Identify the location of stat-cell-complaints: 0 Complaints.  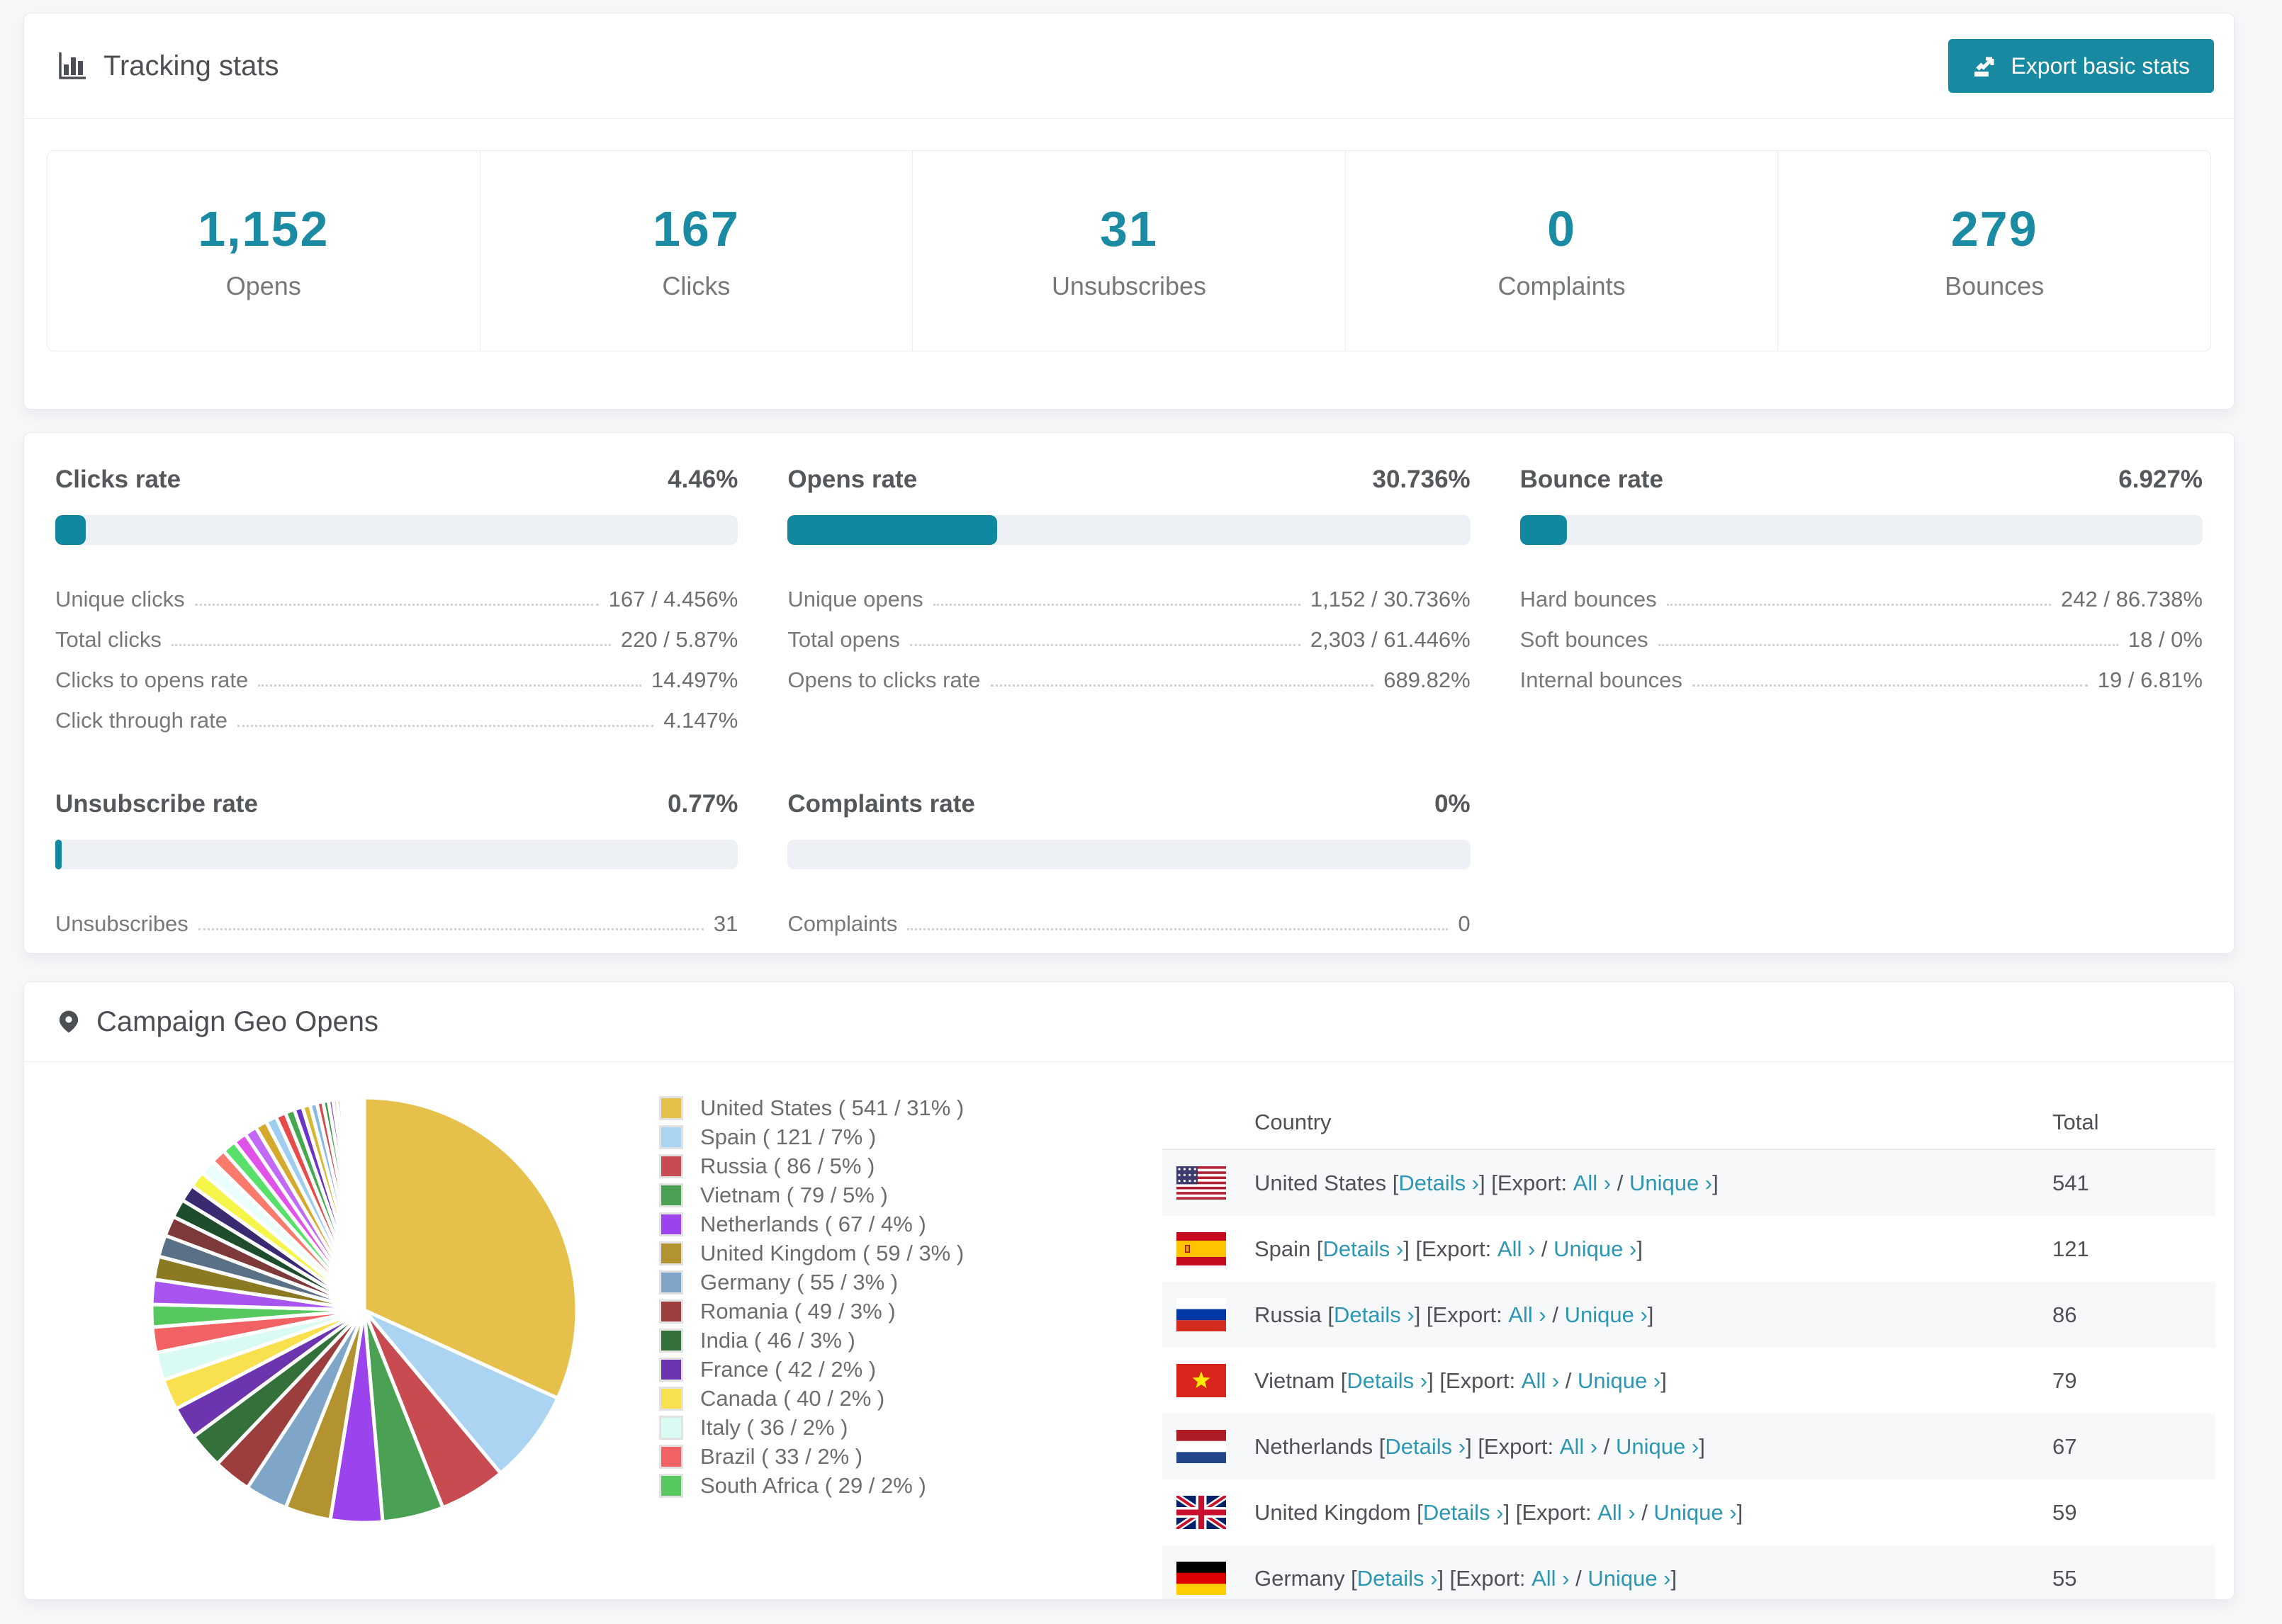
(1561, 251).